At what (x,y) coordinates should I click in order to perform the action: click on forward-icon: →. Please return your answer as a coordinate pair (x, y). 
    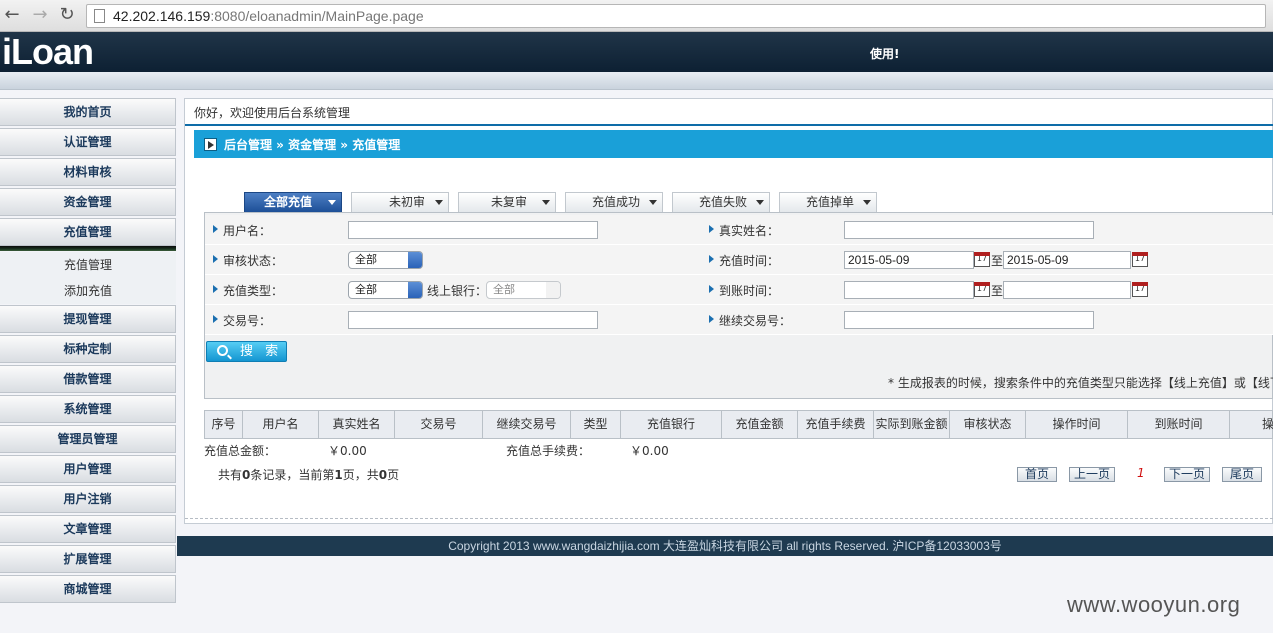
    Looking at the image, I should click on (40, 15).